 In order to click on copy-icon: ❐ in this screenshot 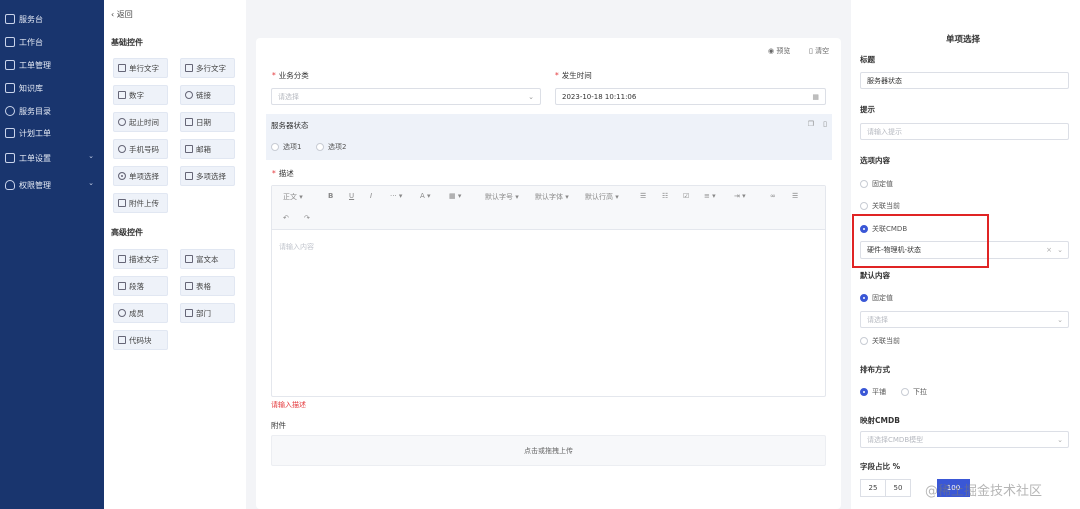, I will do `click(811, 124)`.